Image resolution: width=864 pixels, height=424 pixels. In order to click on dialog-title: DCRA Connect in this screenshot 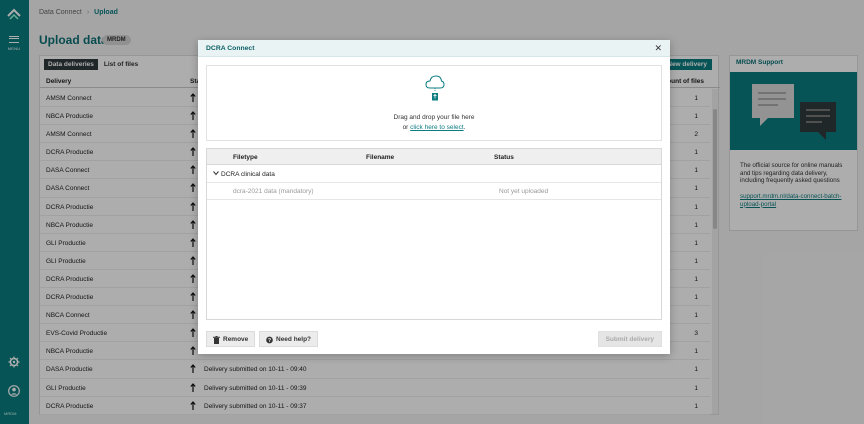, I will do `click(230, 48)`.